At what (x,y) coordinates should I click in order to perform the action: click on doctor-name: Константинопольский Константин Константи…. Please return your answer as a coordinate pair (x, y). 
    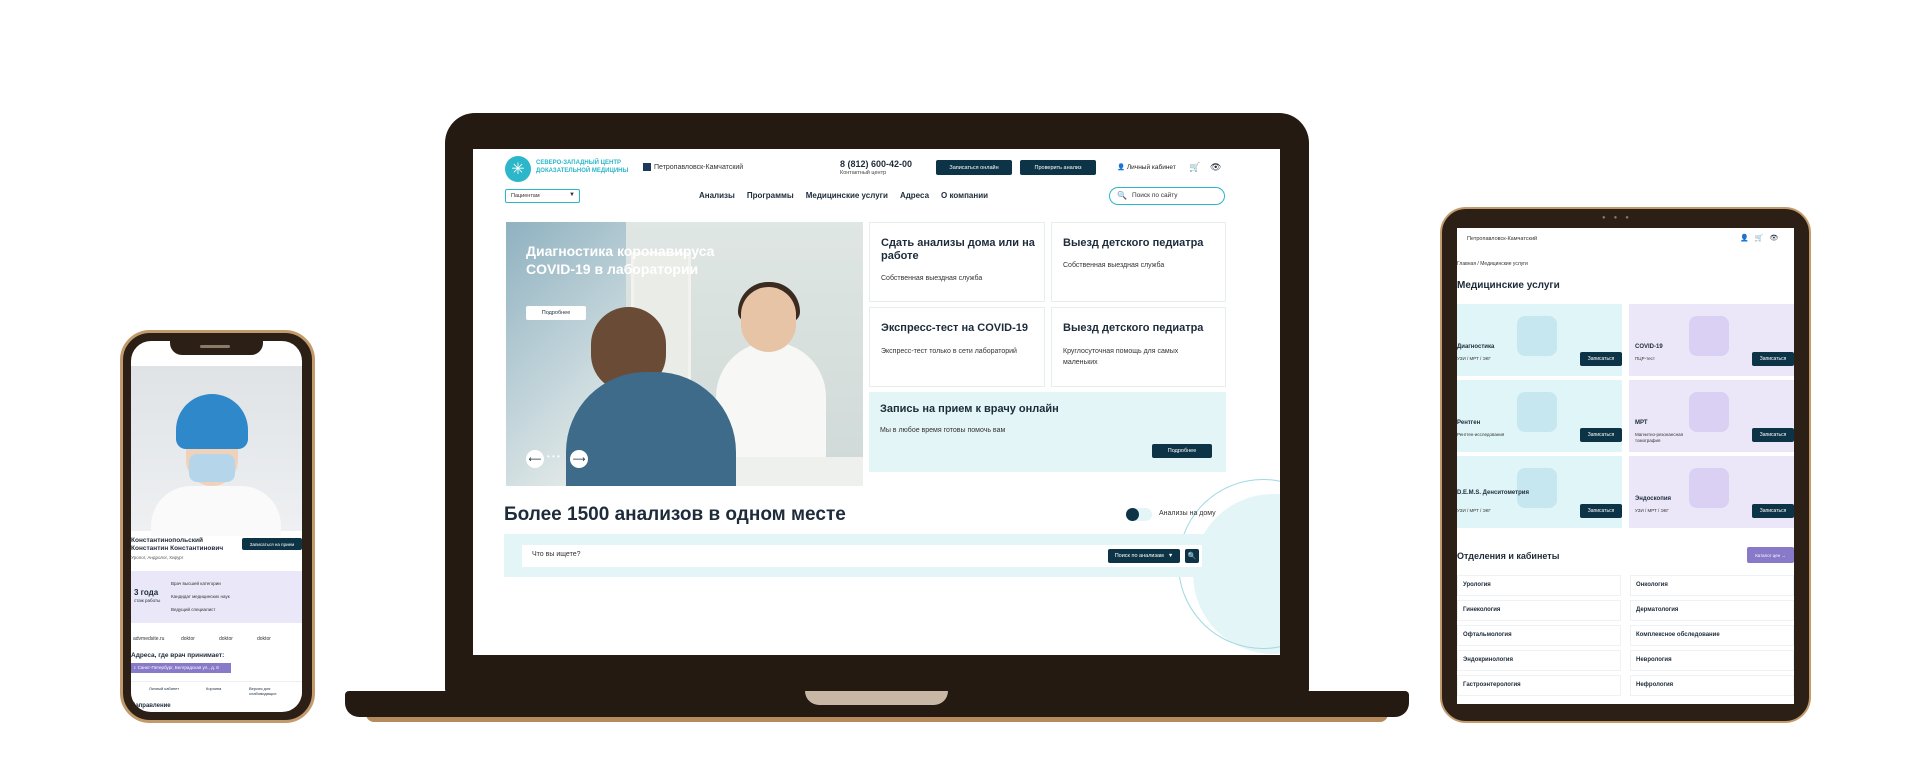
    Looking at the image, I should click on (177, 544).